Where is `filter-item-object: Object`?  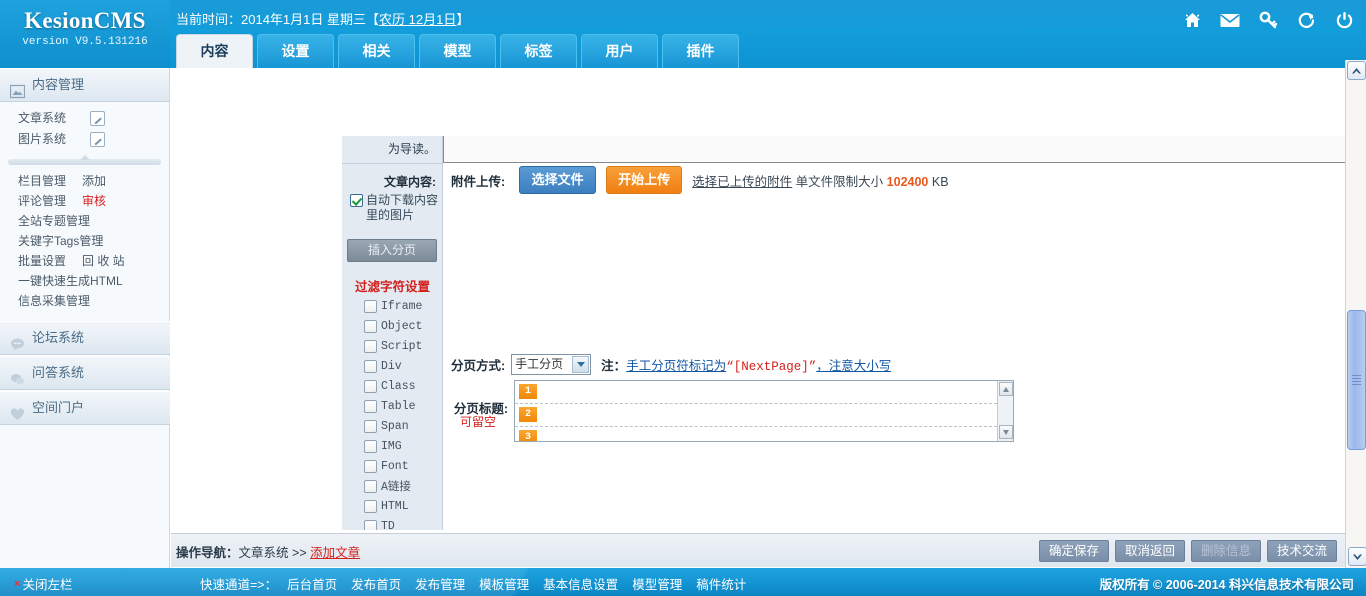 filter-item-object: Object is located at coordinates (393, 326).